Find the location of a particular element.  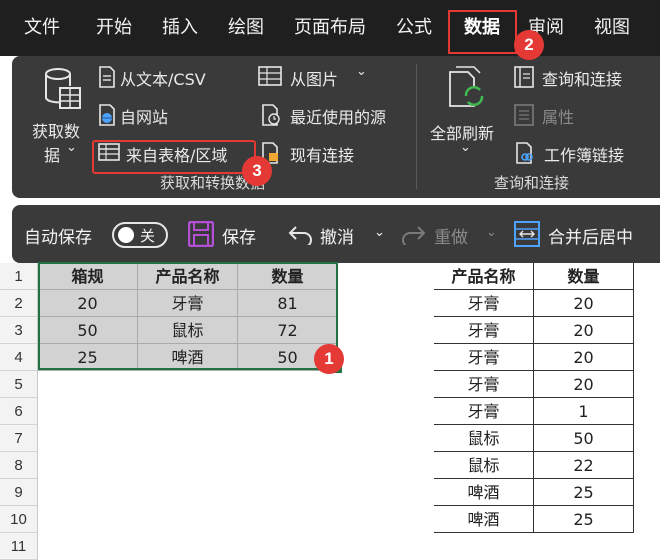

queries-connections-button: 查询和连接 is located at coordinates (579, 77).